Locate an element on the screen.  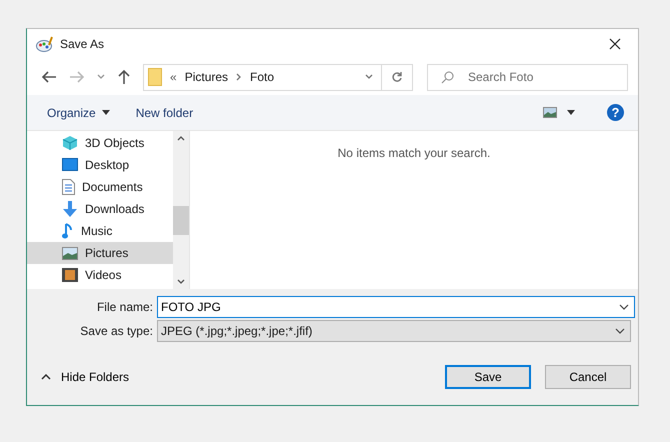
music-note-icon is located at coordinates (68, 231).